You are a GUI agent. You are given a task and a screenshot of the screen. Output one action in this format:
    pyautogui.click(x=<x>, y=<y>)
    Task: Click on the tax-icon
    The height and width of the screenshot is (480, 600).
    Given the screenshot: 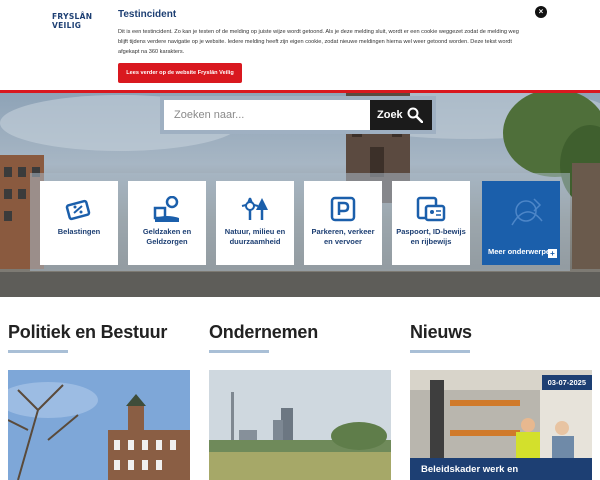 What is the action you would take?
    pyautogui.click(x=79, y=210)
    